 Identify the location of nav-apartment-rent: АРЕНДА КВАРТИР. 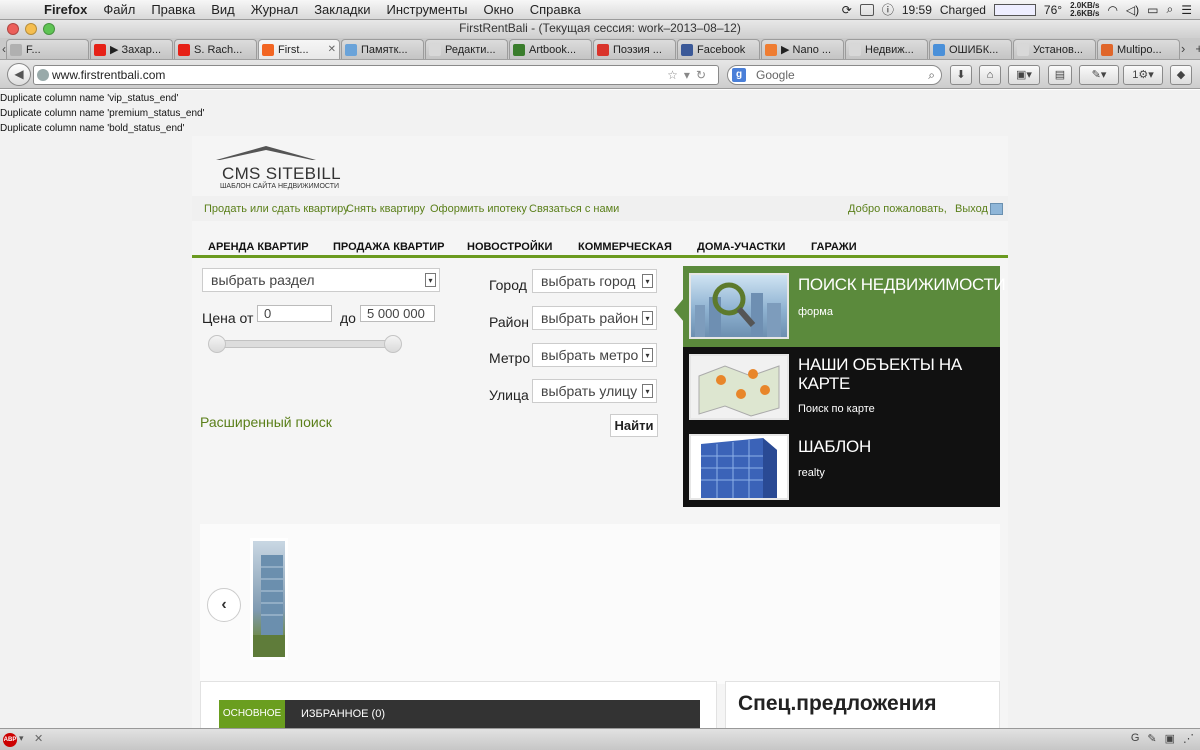
(258, 247).